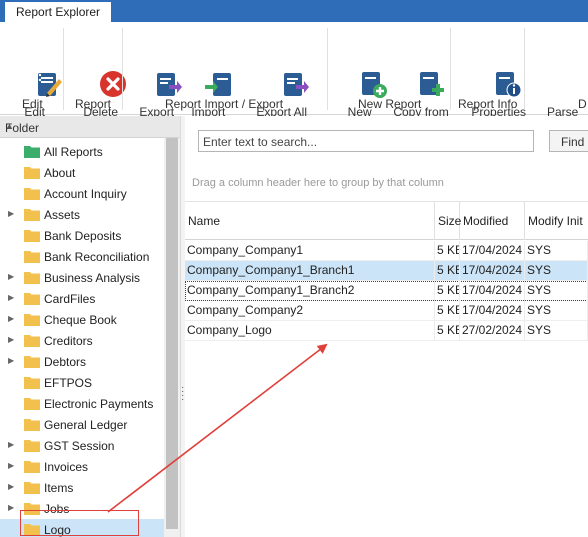  I want to click on annotation-arrow, so click(217, 428).